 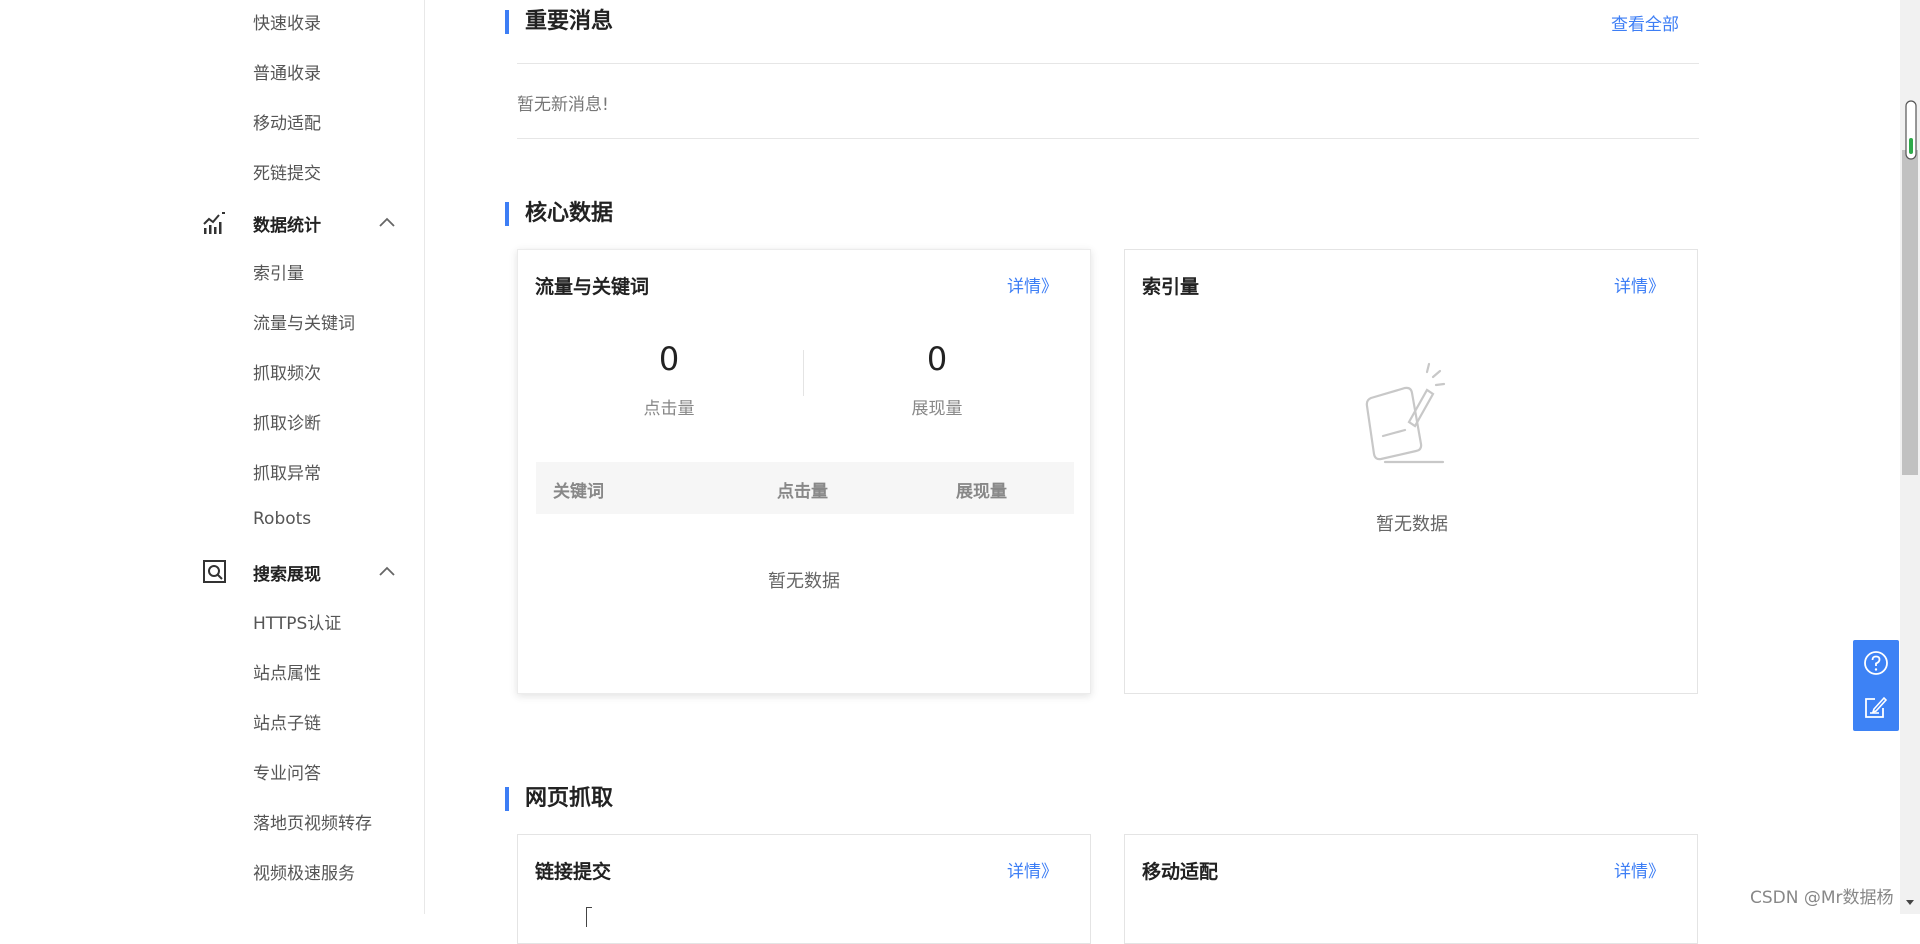 I want to click on impressions-value: 0, so click(x=937, y=359).